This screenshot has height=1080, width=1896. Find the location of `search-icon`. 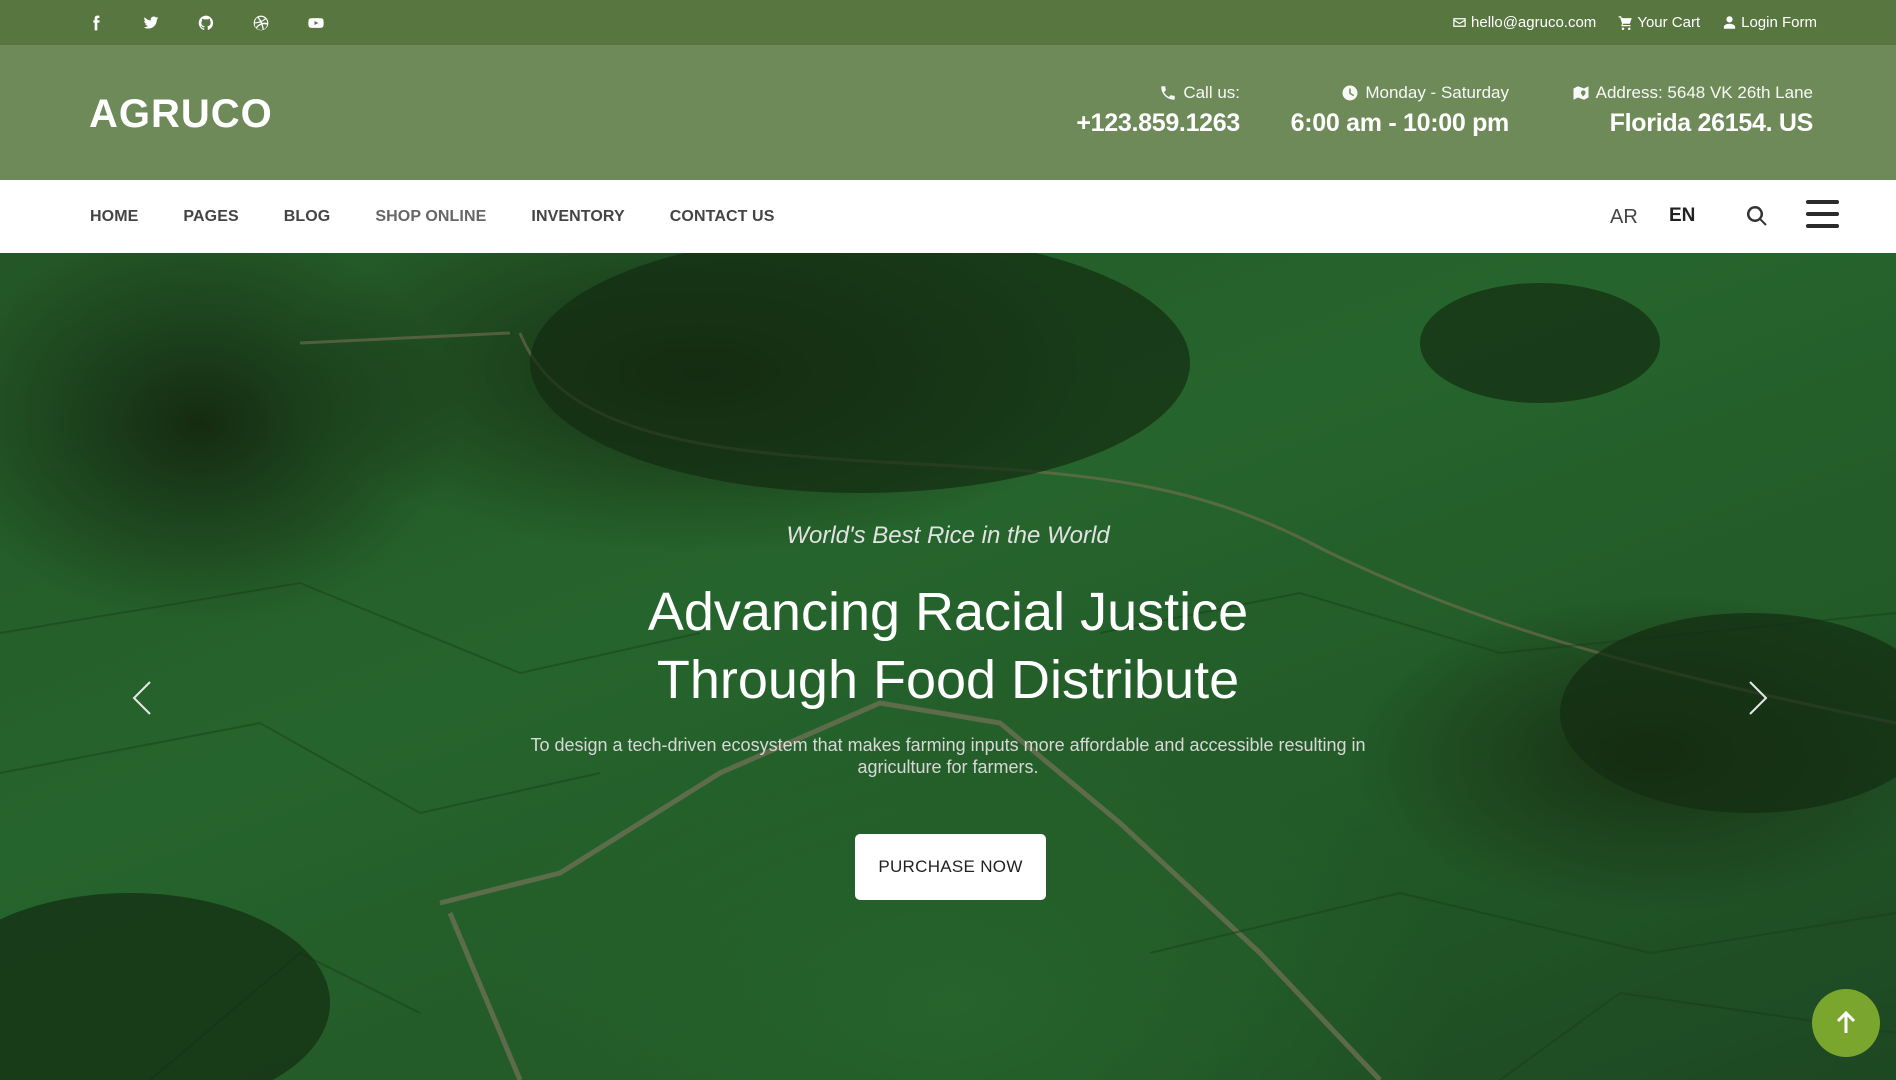

search-icon is located at coordinates (1758, 217).